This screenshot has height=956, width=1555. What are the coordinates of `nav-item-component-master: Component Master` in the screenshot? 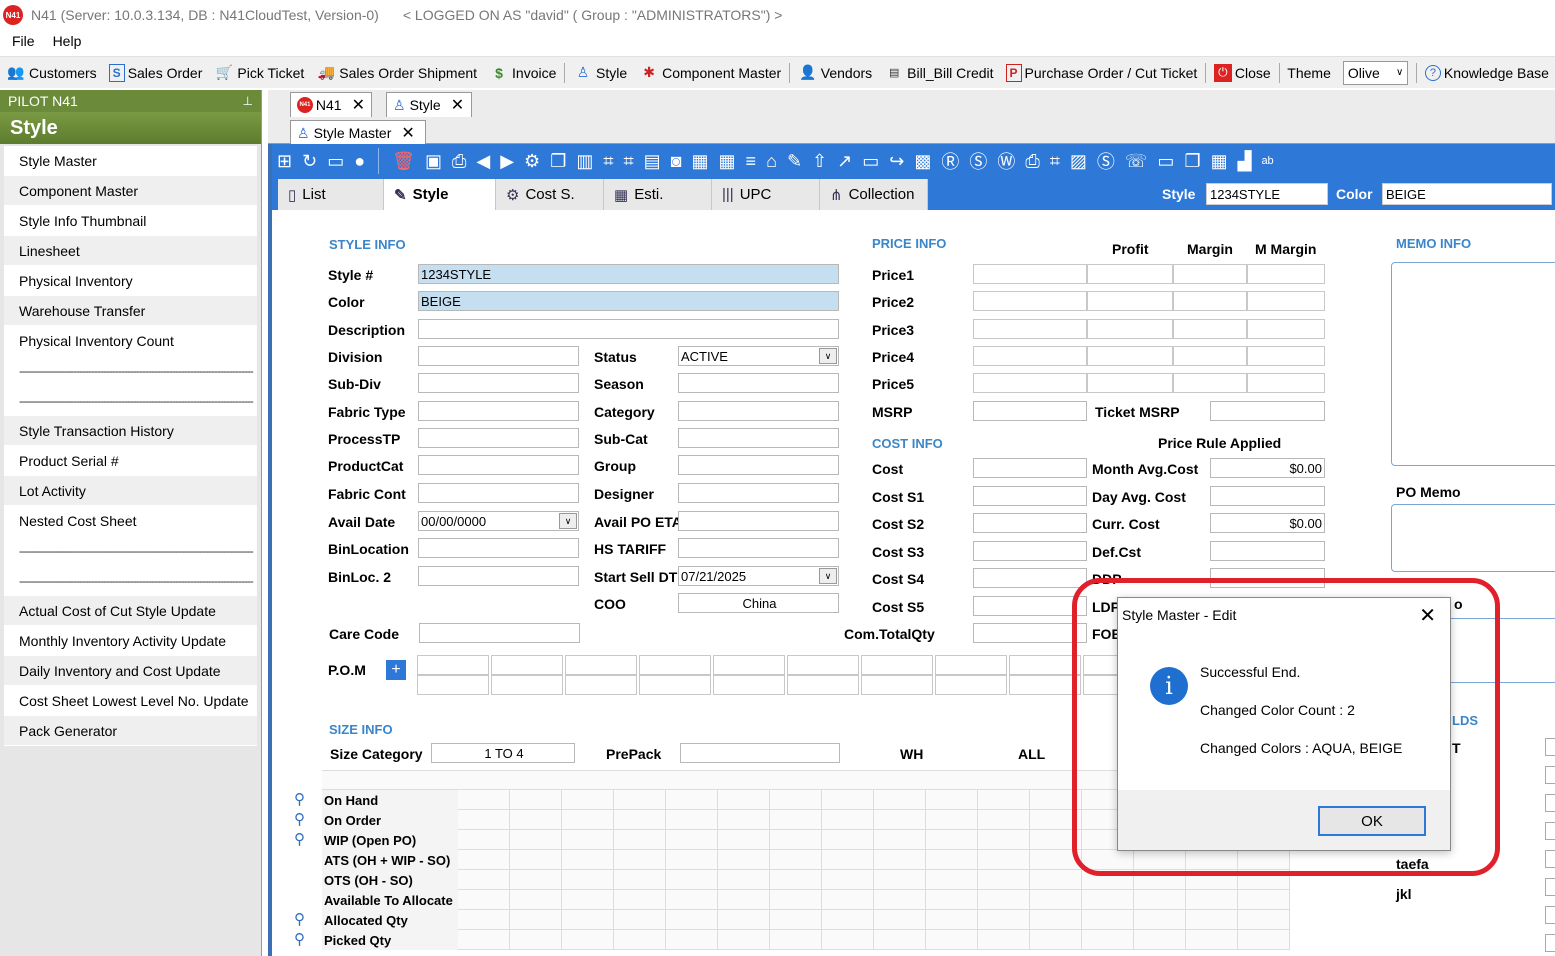 It's located at (130, 191).